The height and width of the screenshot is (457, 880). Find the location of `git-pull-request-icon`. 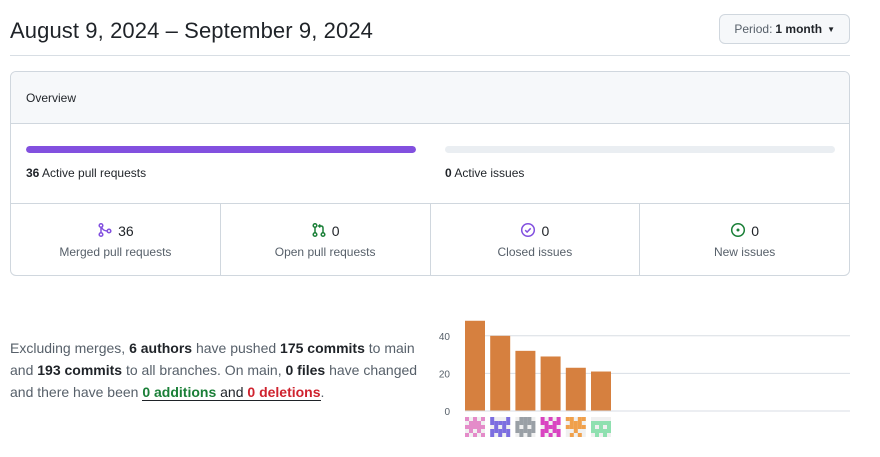

git-pull-request-icon is located at coordinates (319, 231).